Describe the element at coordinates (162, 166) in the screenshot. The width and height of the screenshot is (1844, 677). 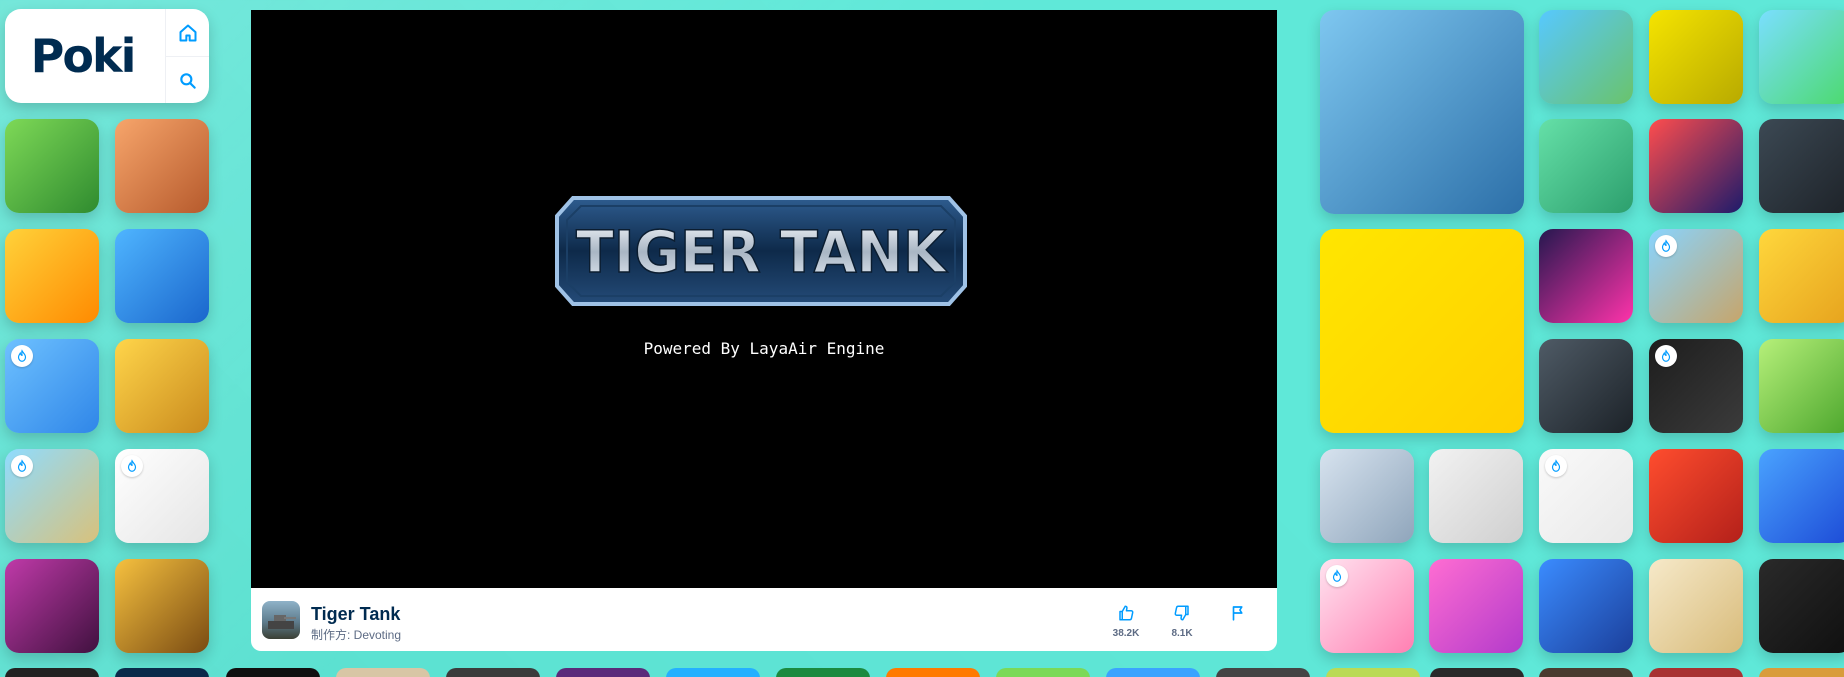
I see `jet-game-tile` at that location.